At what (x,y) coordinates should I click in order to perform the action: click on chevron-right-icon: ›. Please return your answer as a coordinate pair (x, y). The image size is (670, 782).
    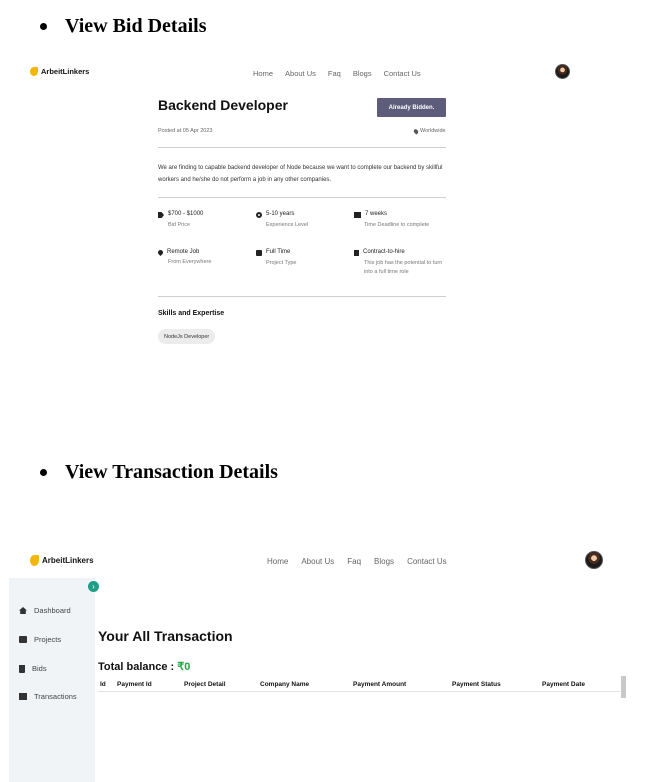
    Looking at the image, I should click on (93, 586).